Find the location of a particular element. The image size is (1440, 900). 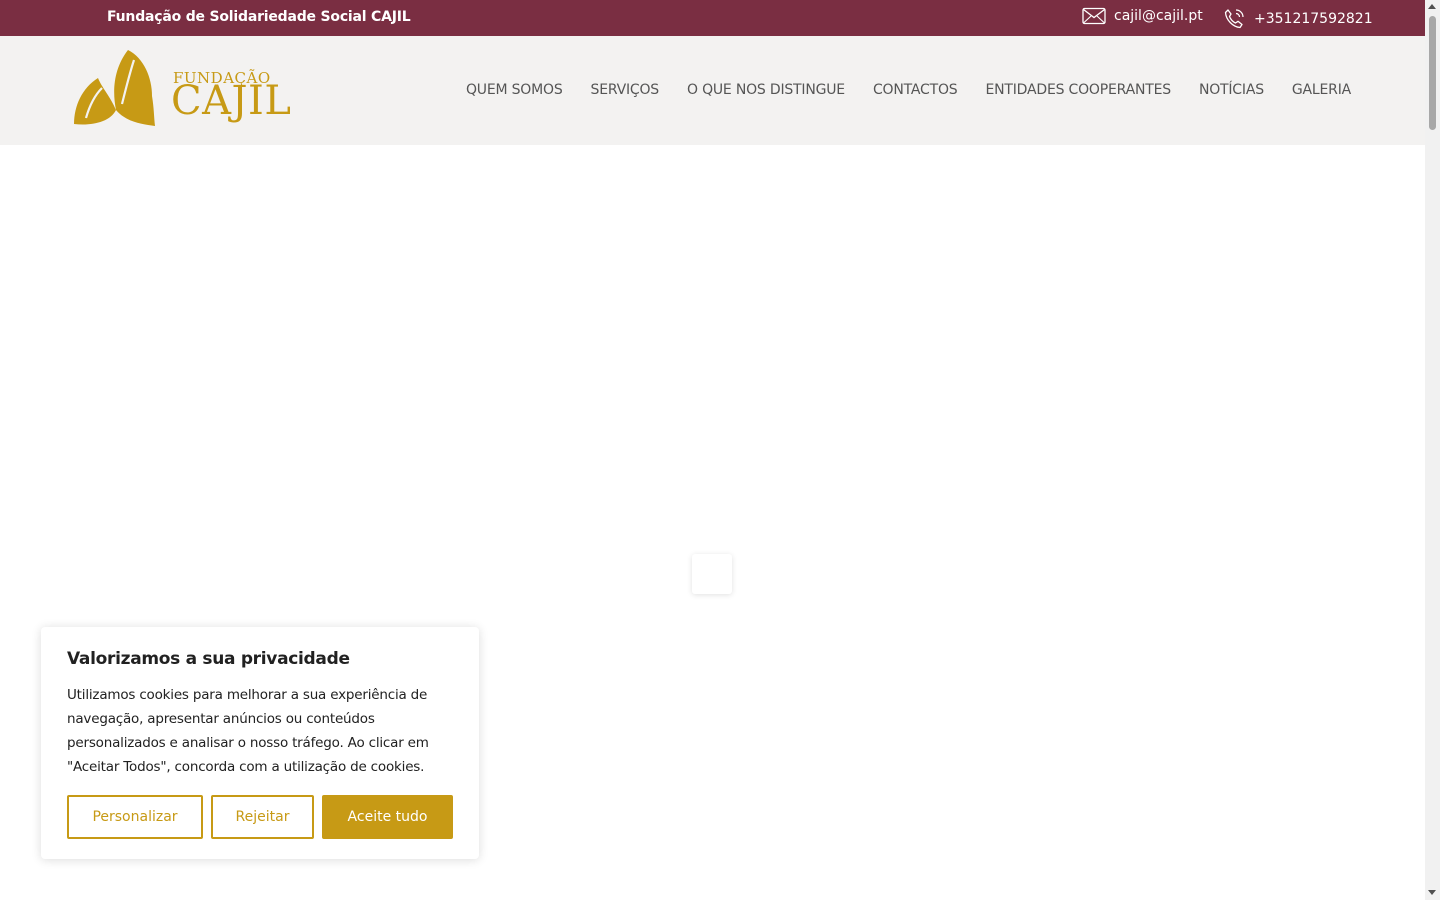

site-logo: FUNDAÇÃO CAJIL is located at coordinates (188, 92).